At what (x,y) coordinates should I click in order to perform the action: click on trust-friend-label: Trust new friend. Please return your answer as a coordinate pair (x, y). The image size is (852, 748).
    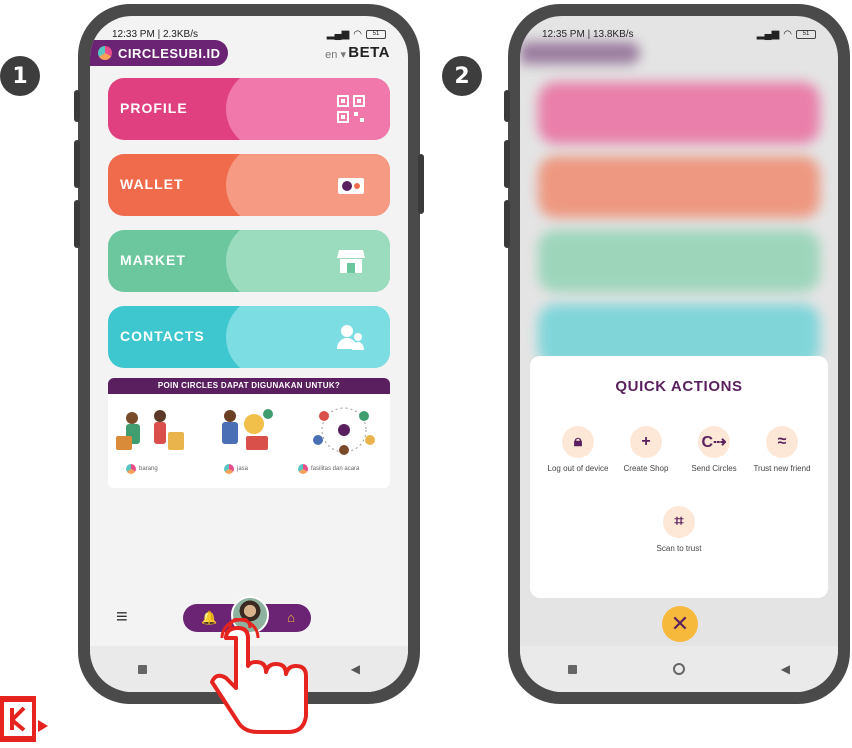
    Looking at the image, I should click on (782, 468).